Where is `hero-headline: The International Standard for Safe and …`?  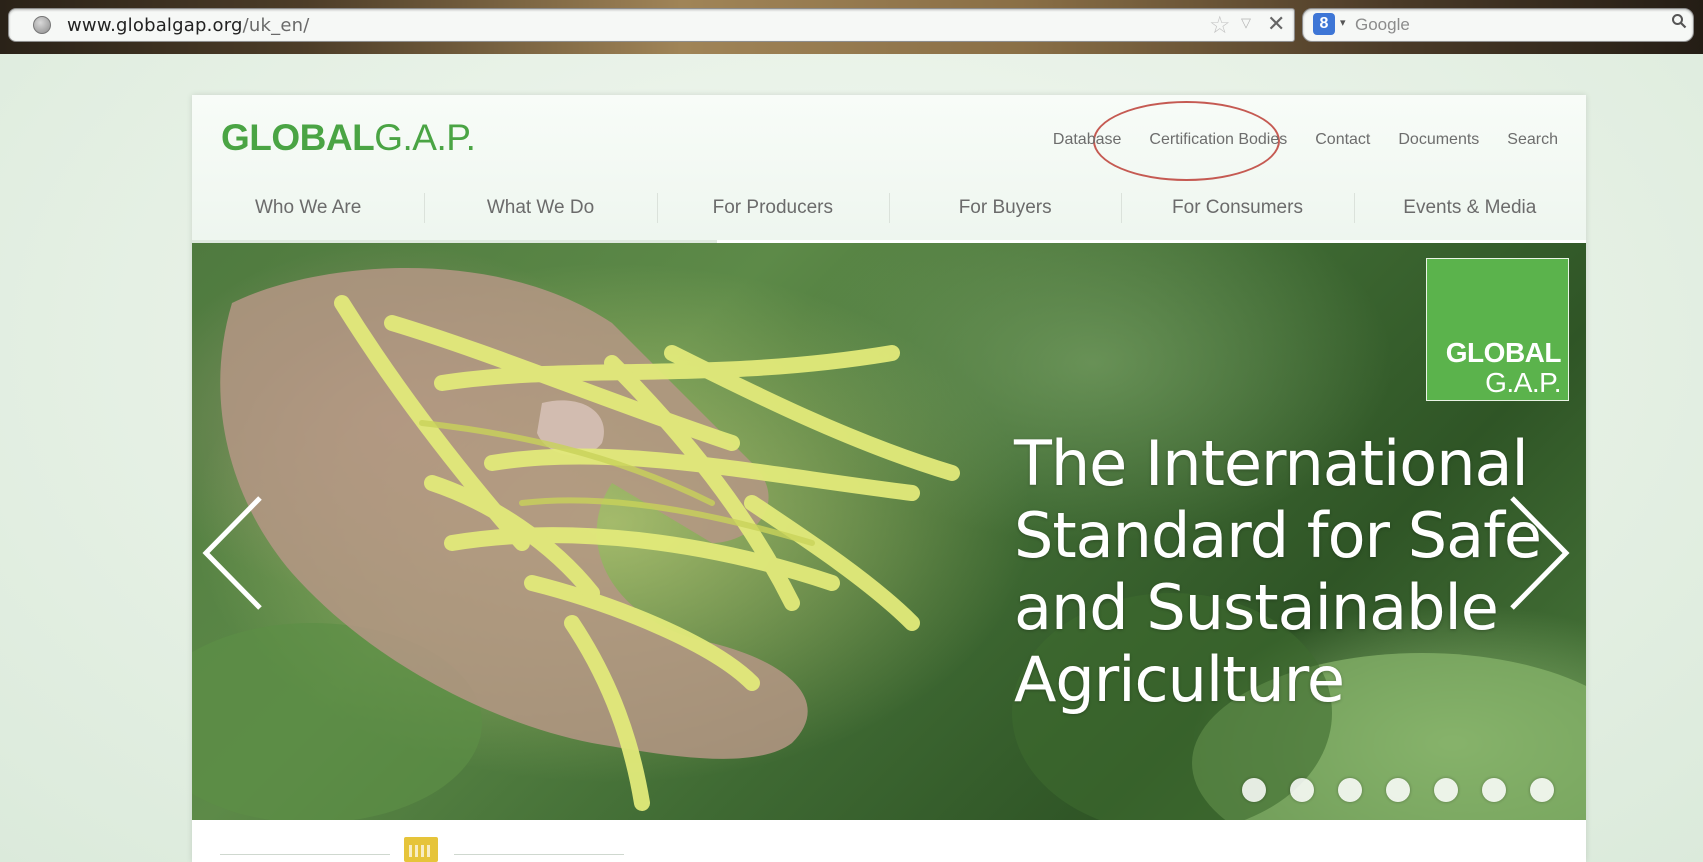 hero-headline: The International Standard for Safe and … is located at coordinates (1278, 571).